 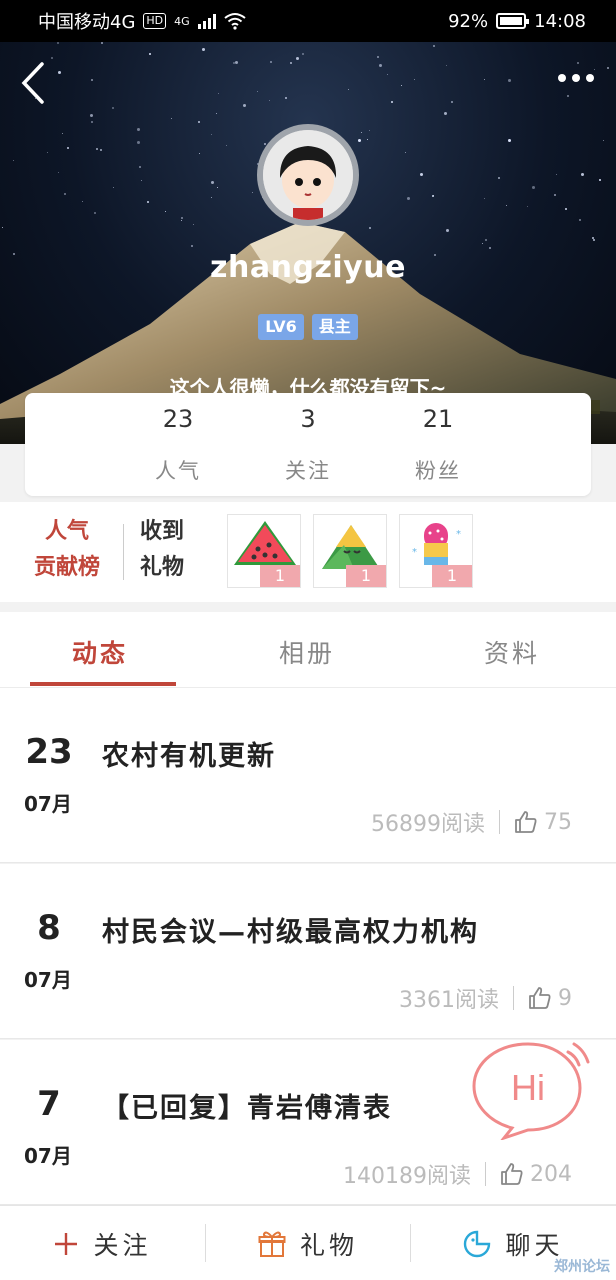 What do you see at coordinates (334, 327) in the screenshot?
I see `title-badge: 县主` at bounding box center [334, 327].